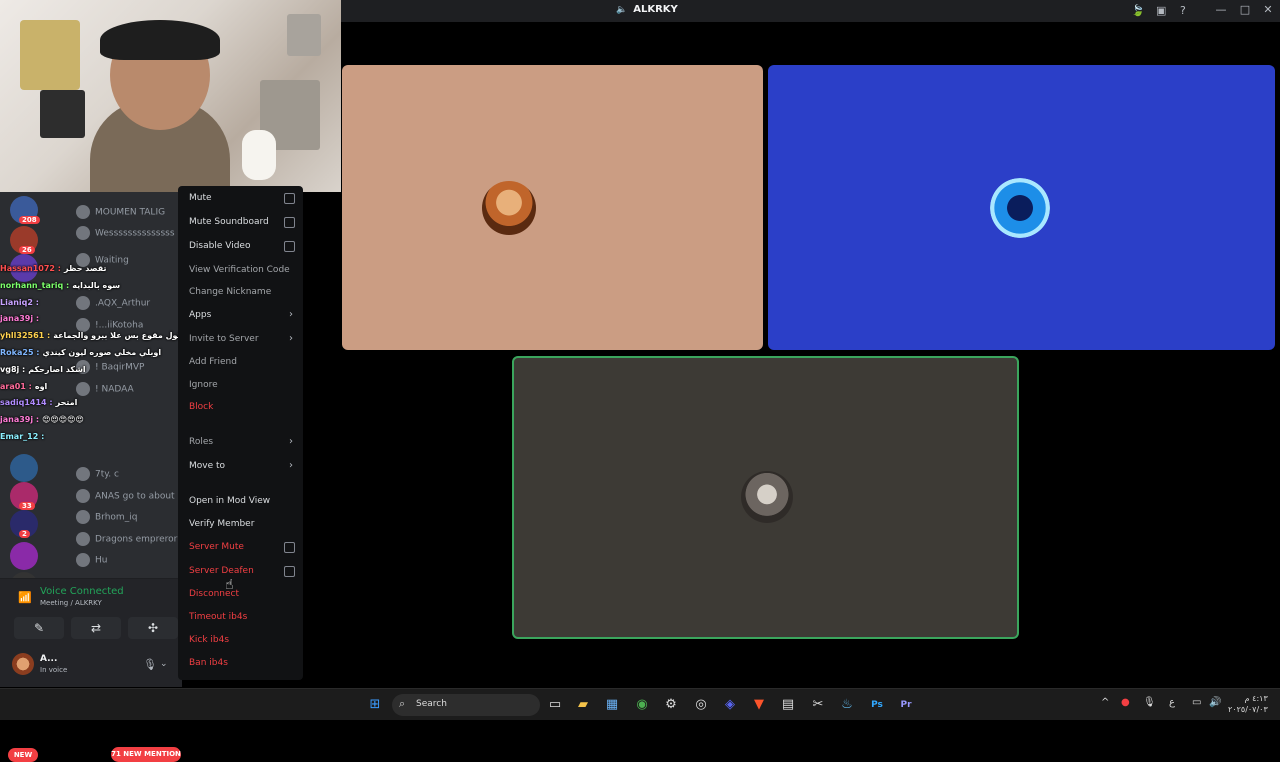 The image size is (1280, 762). What do you see at coordinates (243, 640) in the screenshot?
I see `menu-kick: Kick ib4s` at bounding box center [243, 640].